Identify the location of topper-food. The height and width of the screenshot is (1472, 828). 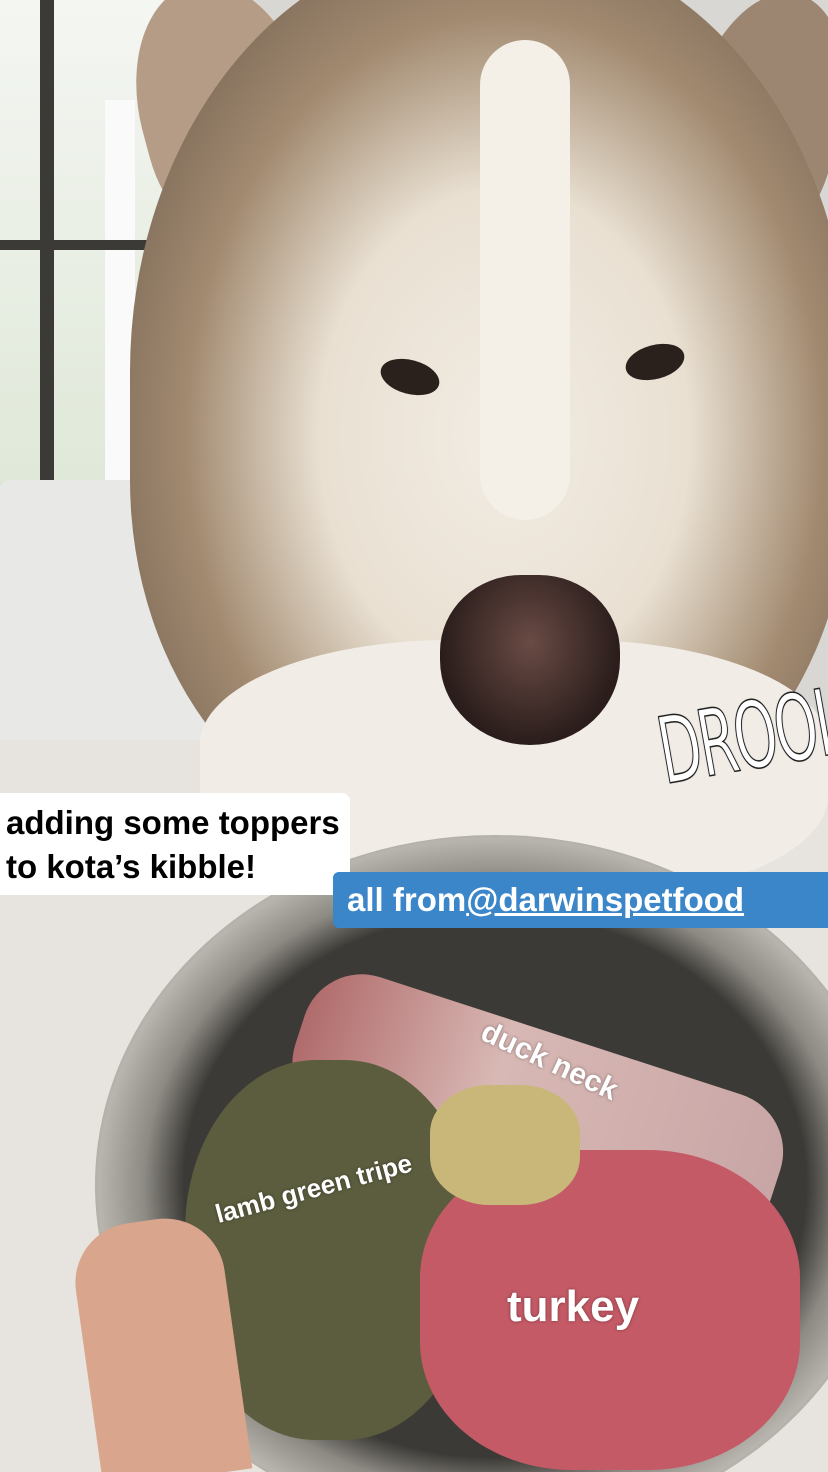
(505, 1145).